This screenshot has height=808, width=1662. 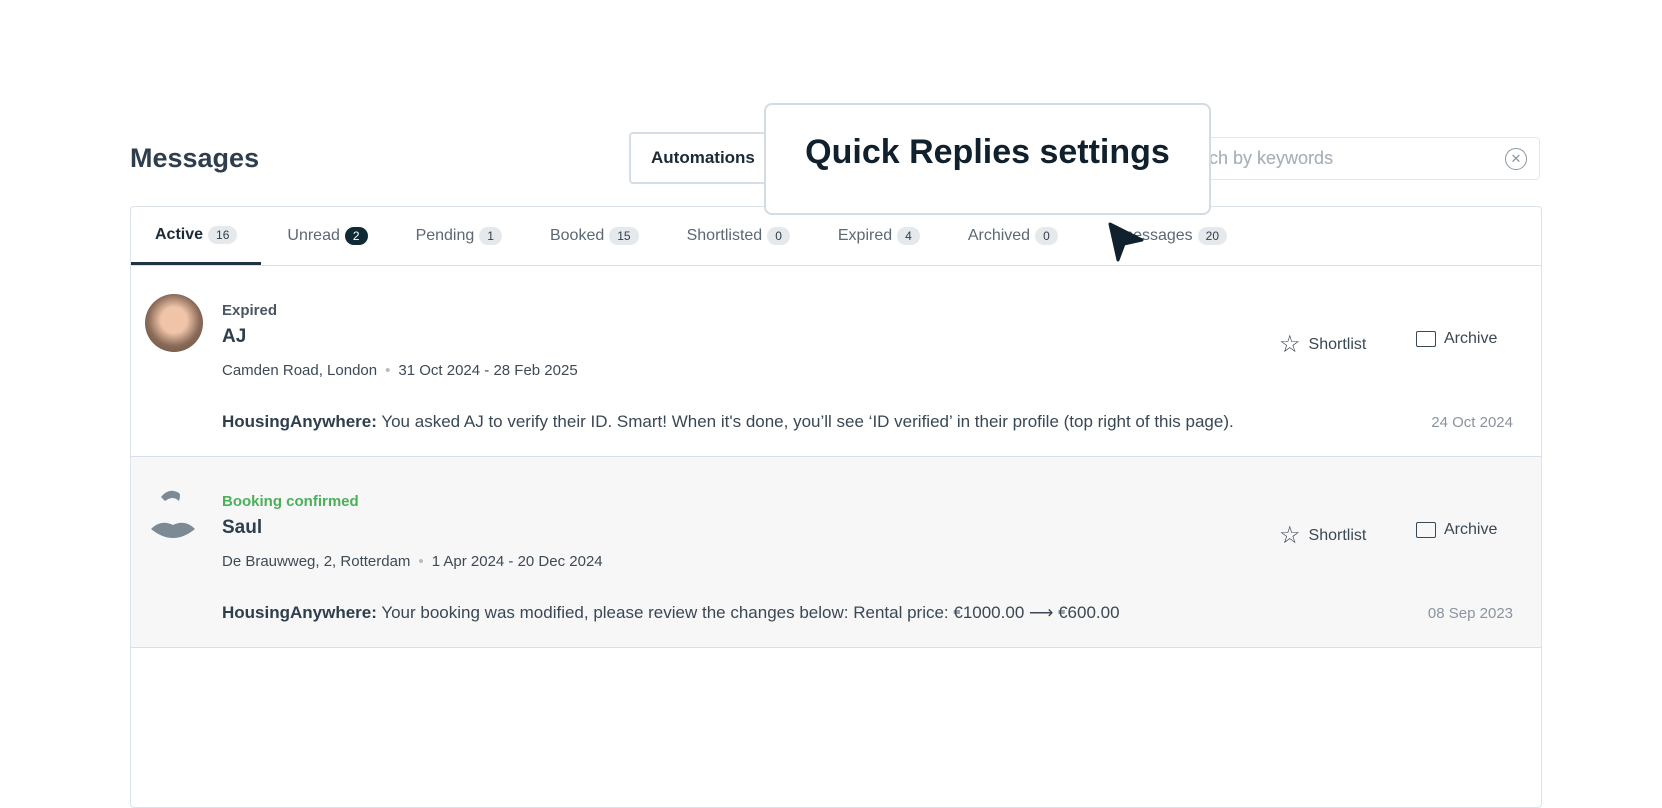 What do you see at coordinates (490, 236) in the screenshot?
I see `tab-count: 1` at bounding box center [490, 236].